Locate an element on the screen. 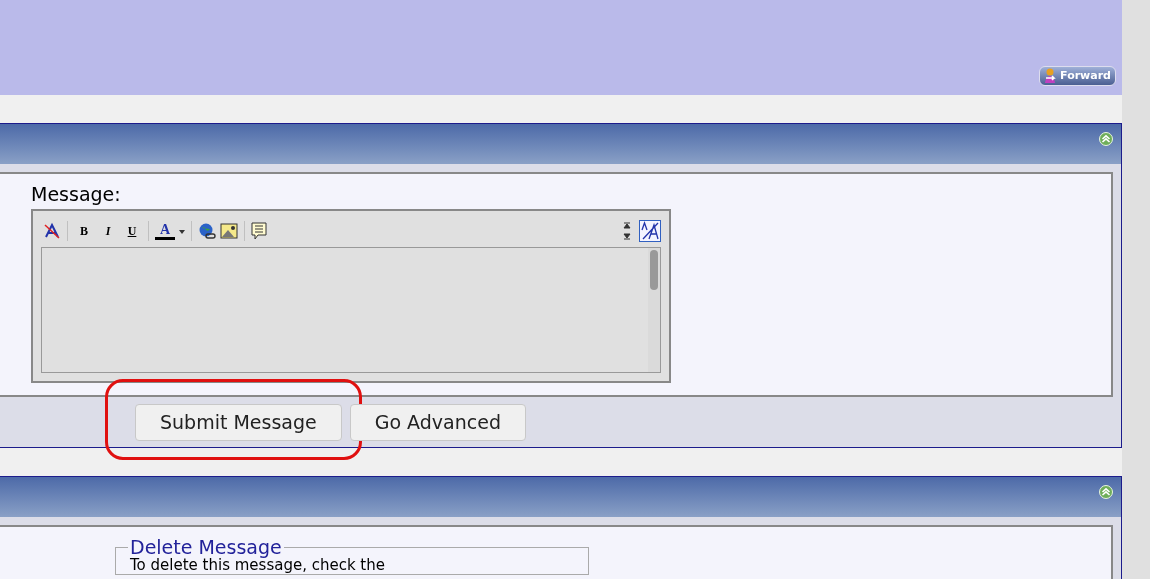  underline-button: U is located at coordinates (132, 231).